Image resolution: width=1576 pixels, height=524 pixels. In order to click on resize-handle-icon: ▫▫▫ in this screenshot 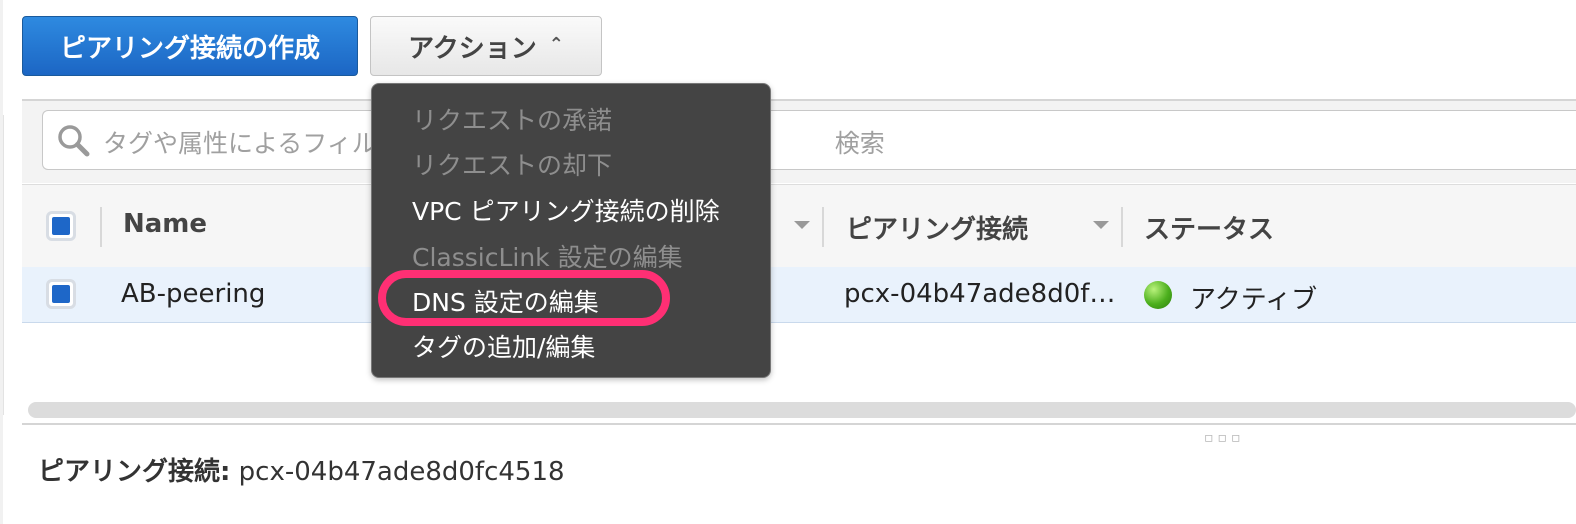, I will do `click(1224, 438)`.